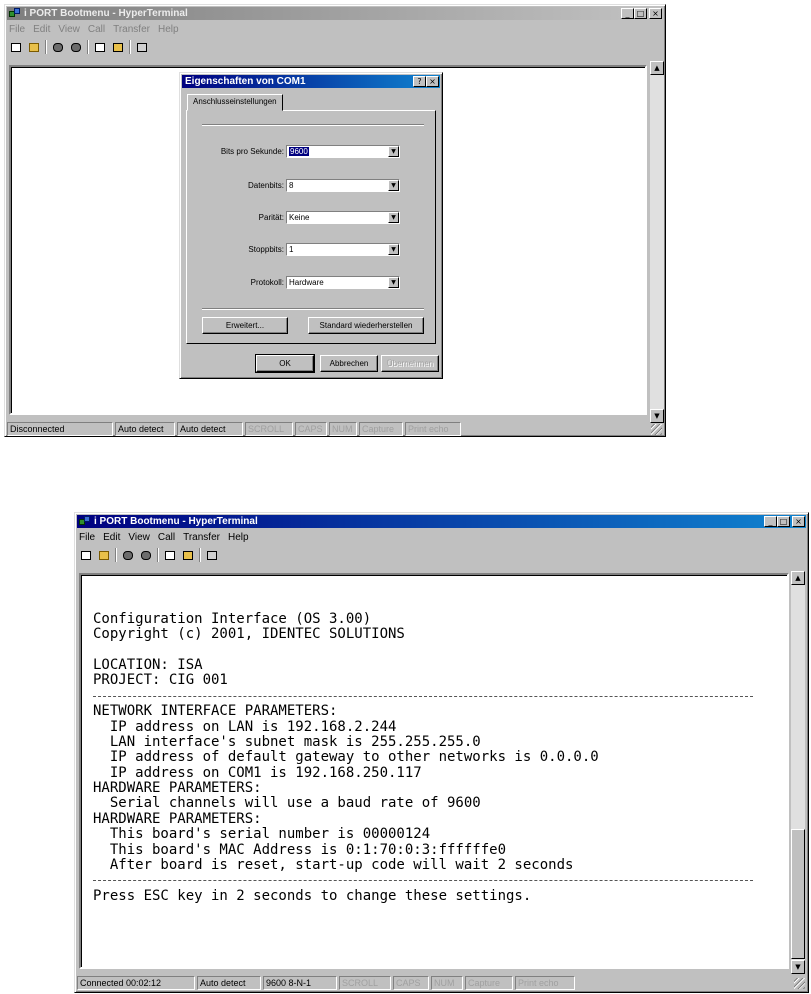 The height and width of the screenshot is (994, 811). I want to click on status-scroll: SCROLL, so click(269, 429).